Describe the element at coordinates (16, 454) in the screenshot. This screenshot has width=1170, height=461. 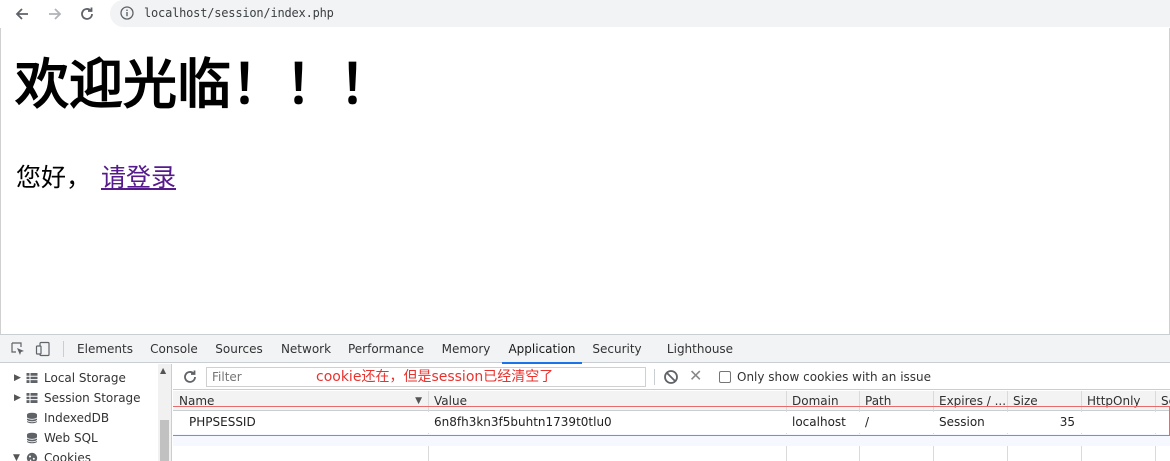
I see `collapse-arrow-icon: ▼` at that location.